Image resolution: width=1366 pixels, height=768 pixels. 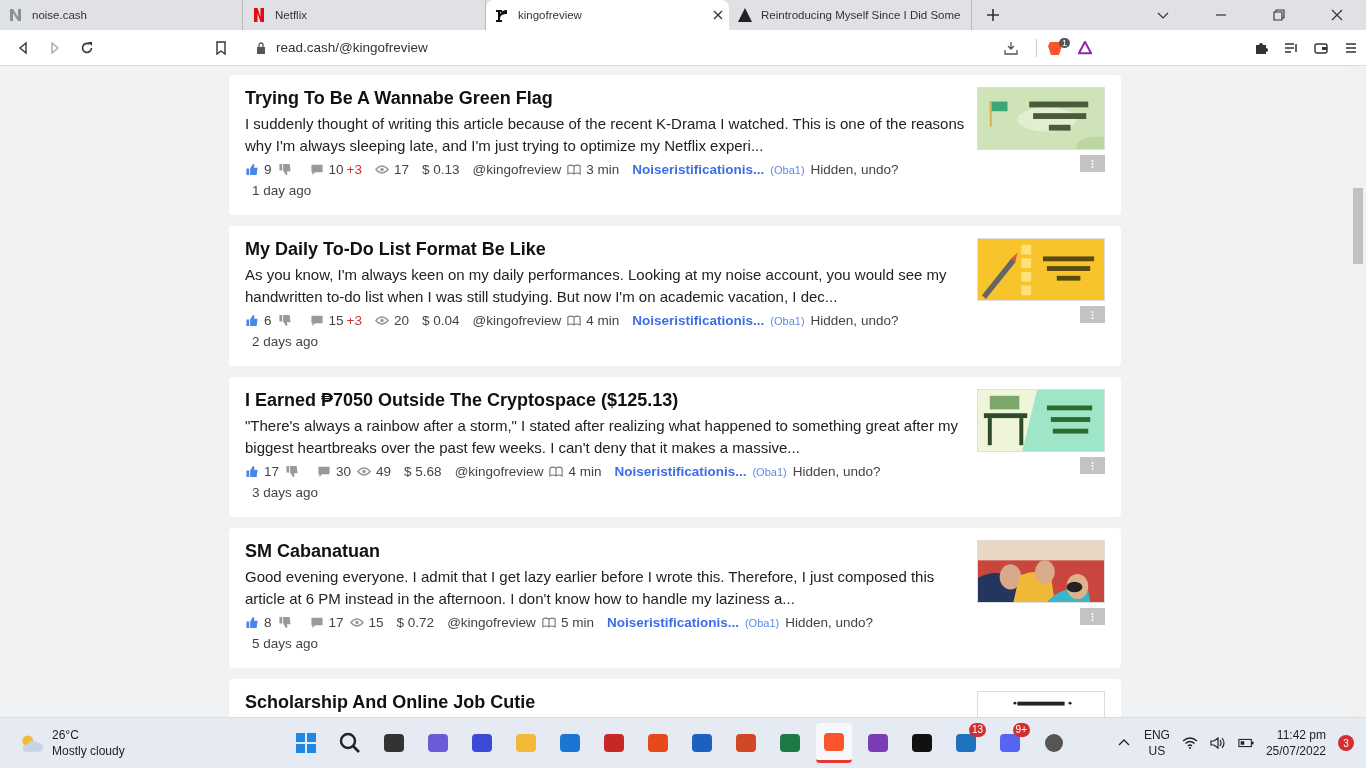 What do you see at coordinates (1291, 47) in the screenshot?
I see `playlist-icon` at bounding box center [1291, 47].